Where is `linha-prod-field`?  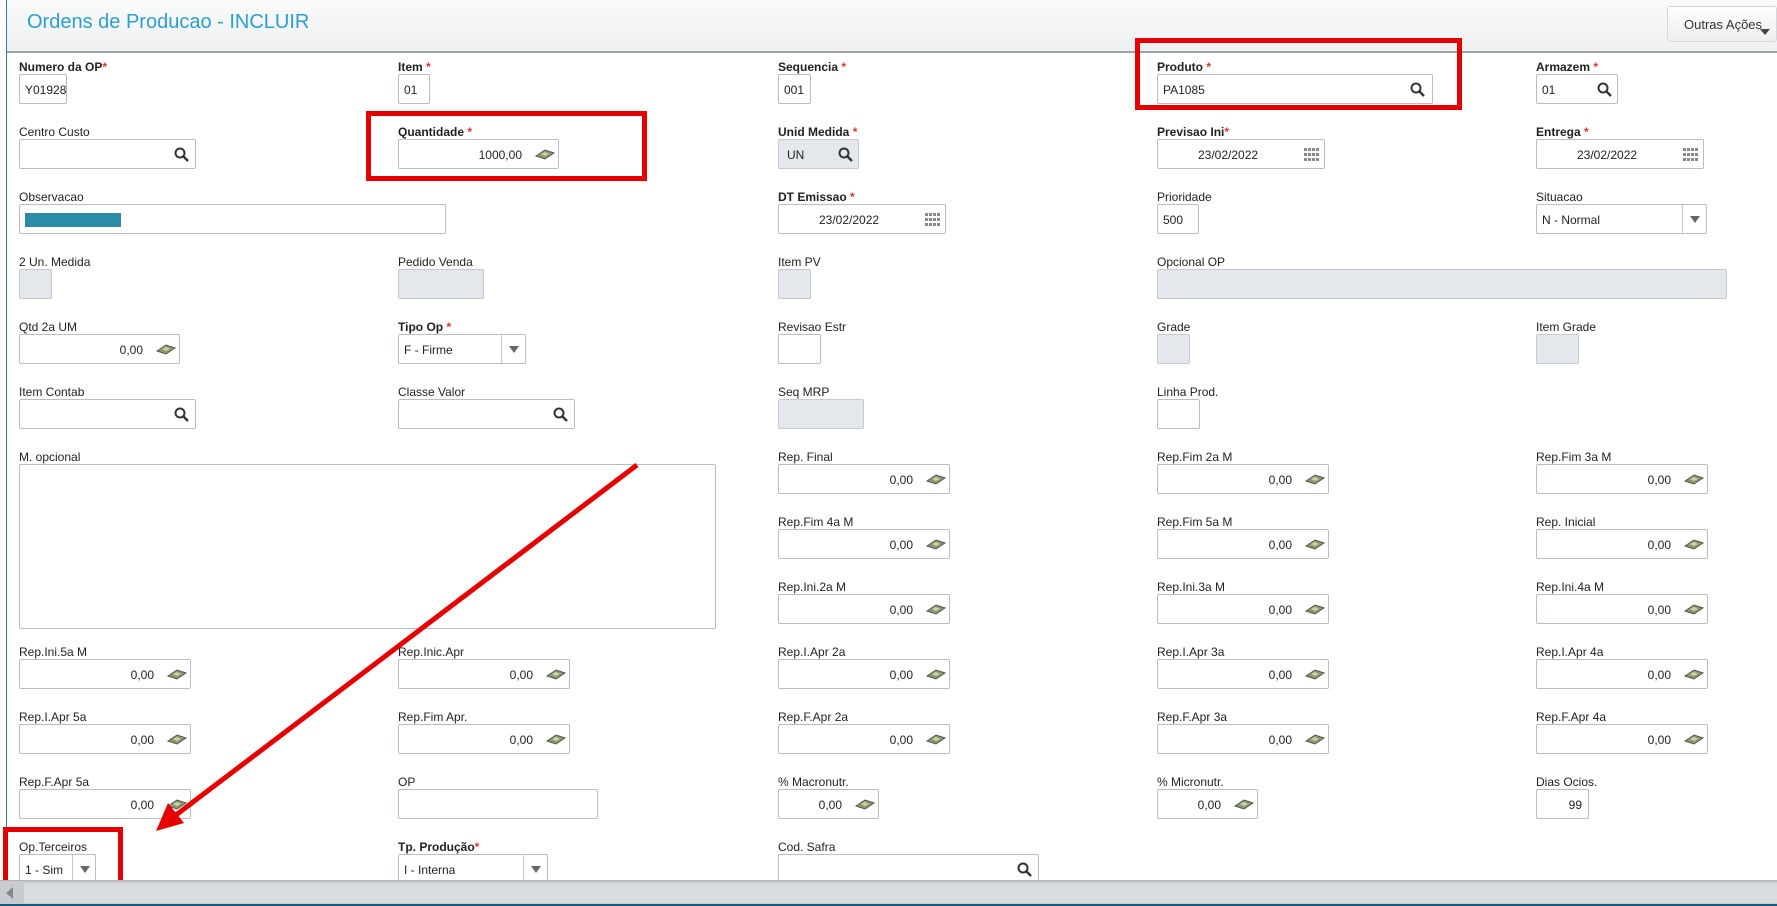 linha-prod-field is located at coordinates (1178, 414).